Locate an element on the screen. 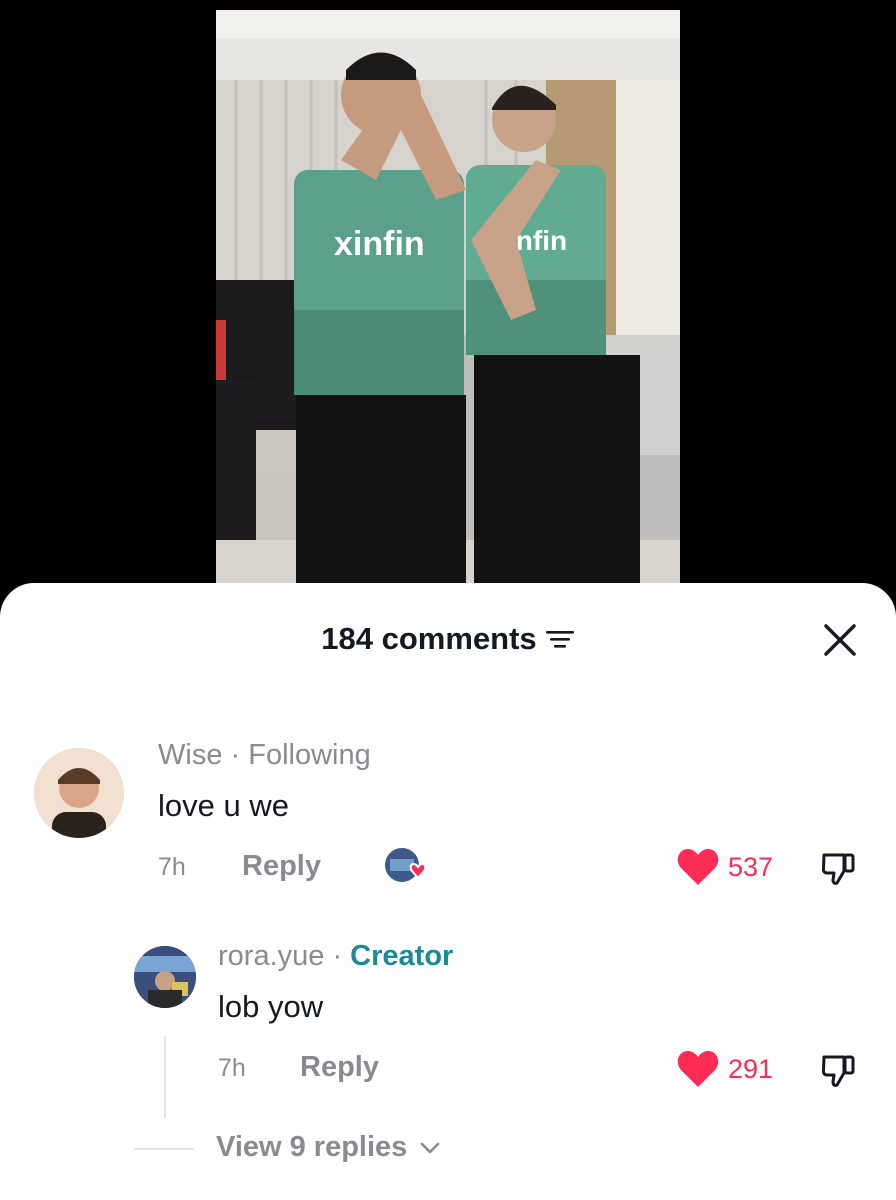 The width and height of the screenshot is (896, 1200). comment-author: rora.yue is located at coordinates (271, 956).